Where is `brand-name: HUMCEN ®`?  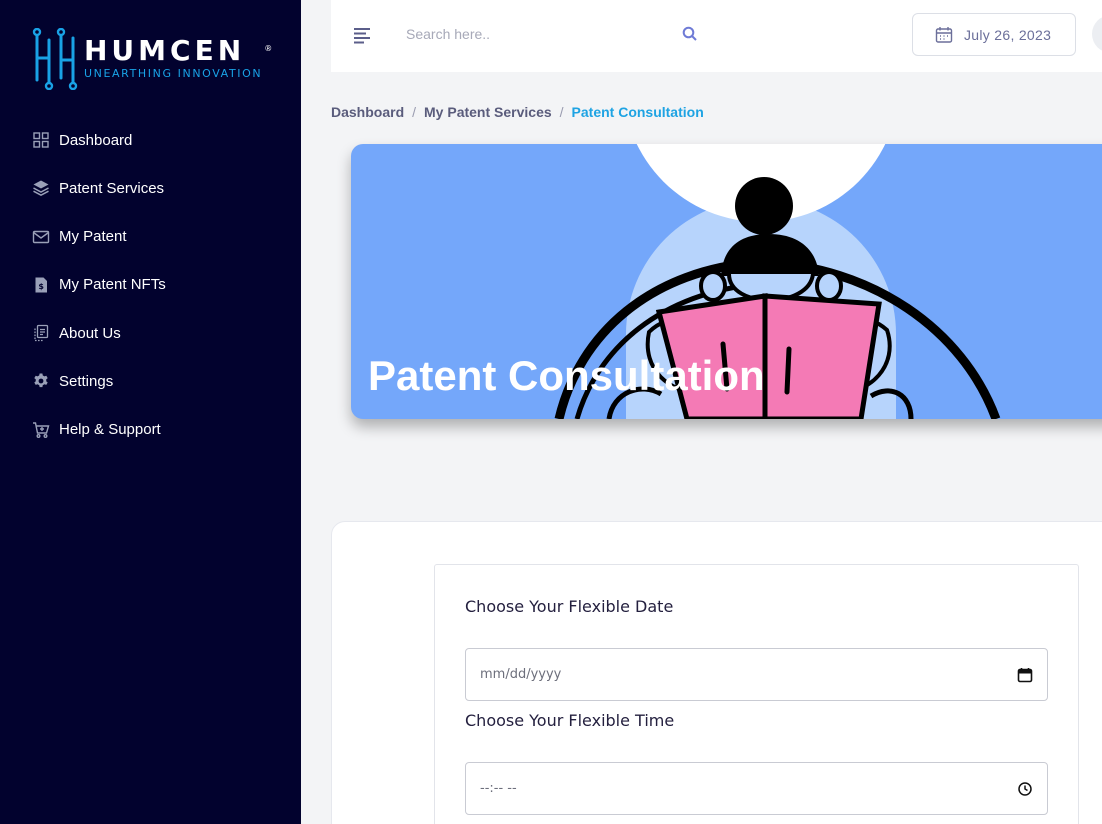 brand-name: HUMCEN ® is located at coordinates (178, 50).